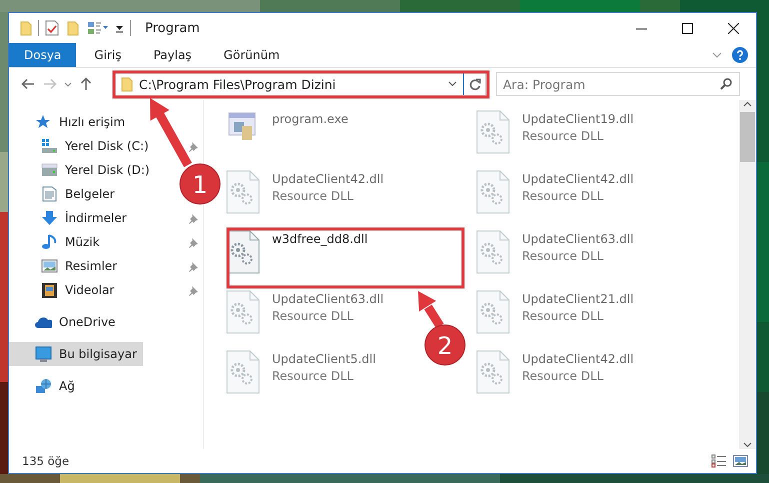  What do you see at coordinates (49, 170) in the screenshot?
I see `drive-icon` at bounding box center [49, 170].